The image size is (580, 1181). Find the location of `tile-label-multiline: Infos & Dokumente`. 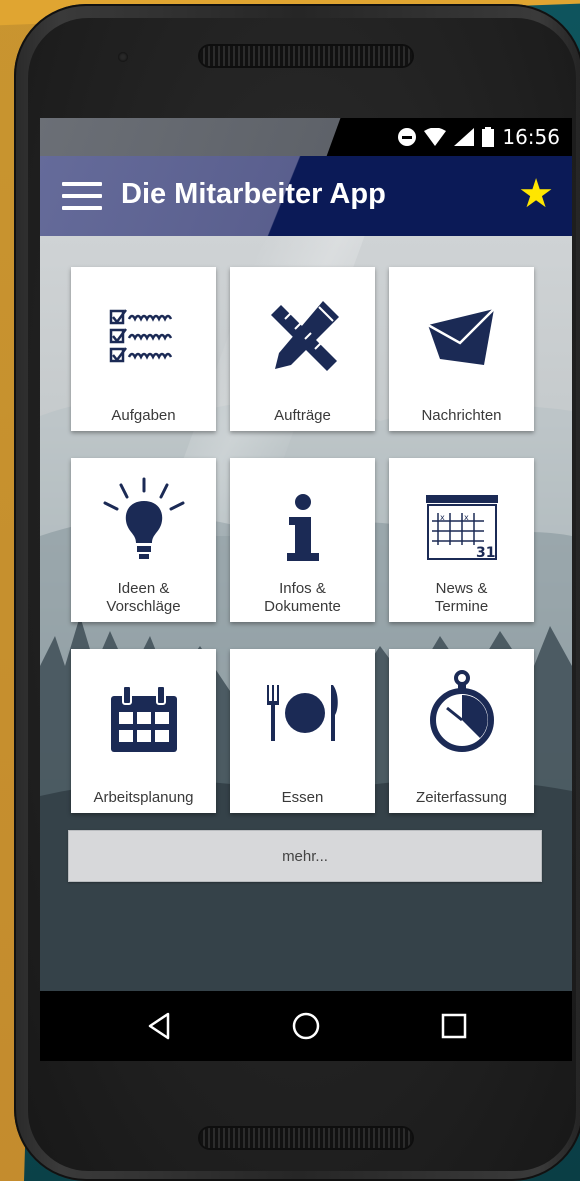

tile-label-multiline: Infos & Dokumente is located at coordinates (302, 597).